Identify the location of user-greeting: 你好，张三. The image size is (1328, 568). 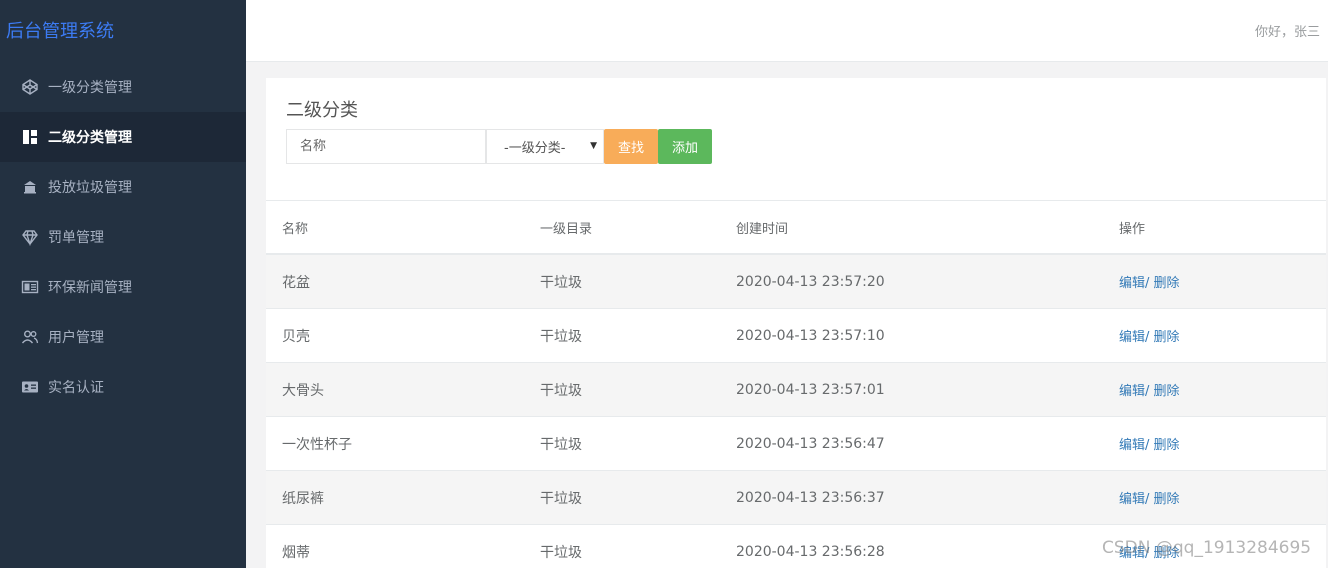
(1287, 30).